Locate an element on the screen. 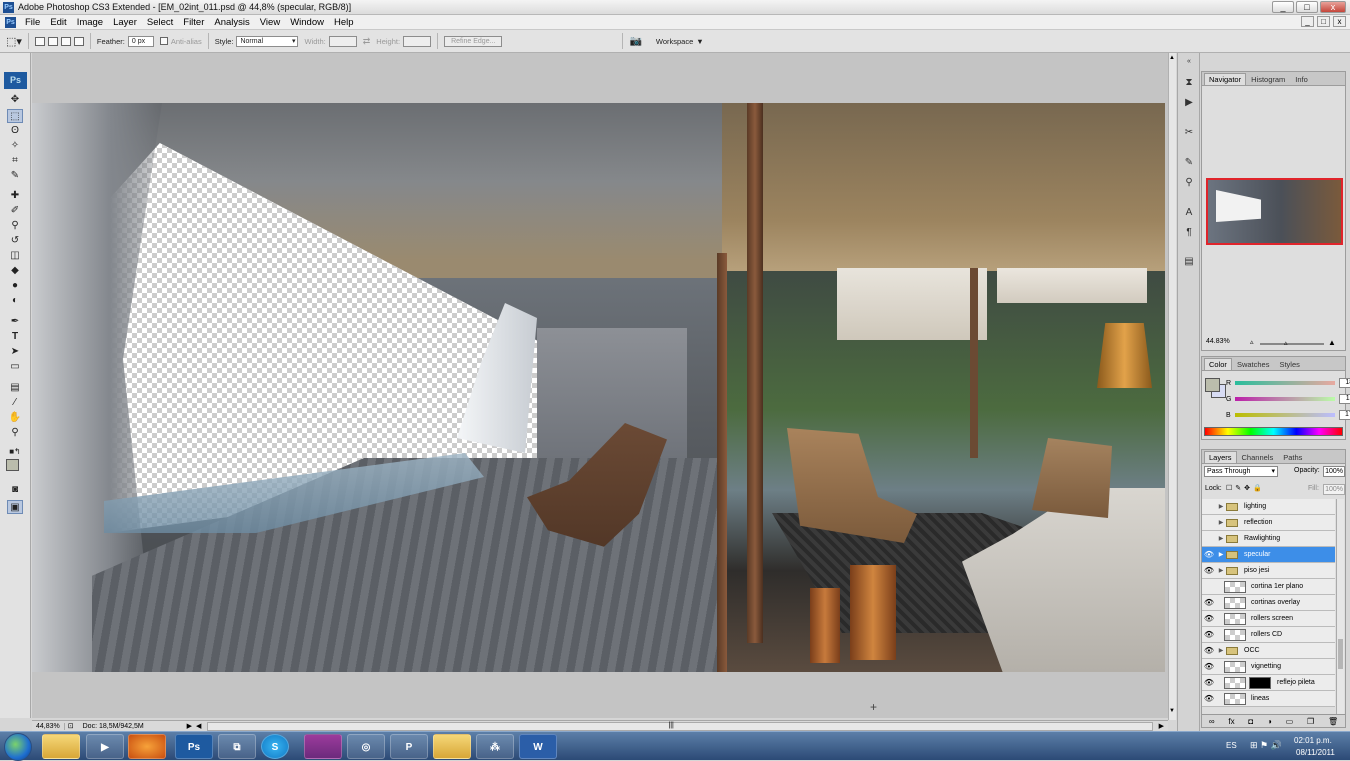 The image size is (1350, 761). red-value-input: 187 is located at coordinates (1344, 383).